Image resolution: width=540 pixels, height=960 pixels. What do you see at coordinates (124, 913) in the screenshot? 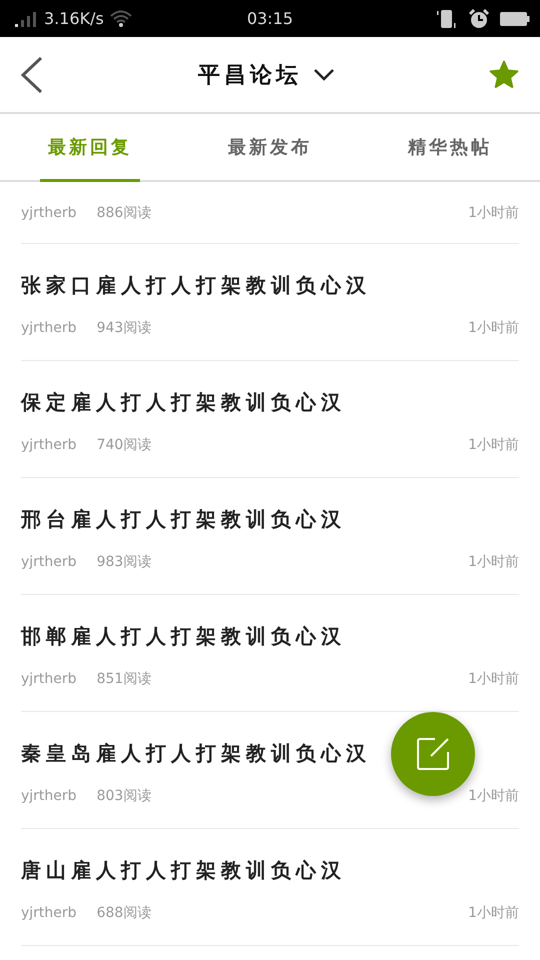
I see `read-count: 688阅读` at bounding box center [124, 913].